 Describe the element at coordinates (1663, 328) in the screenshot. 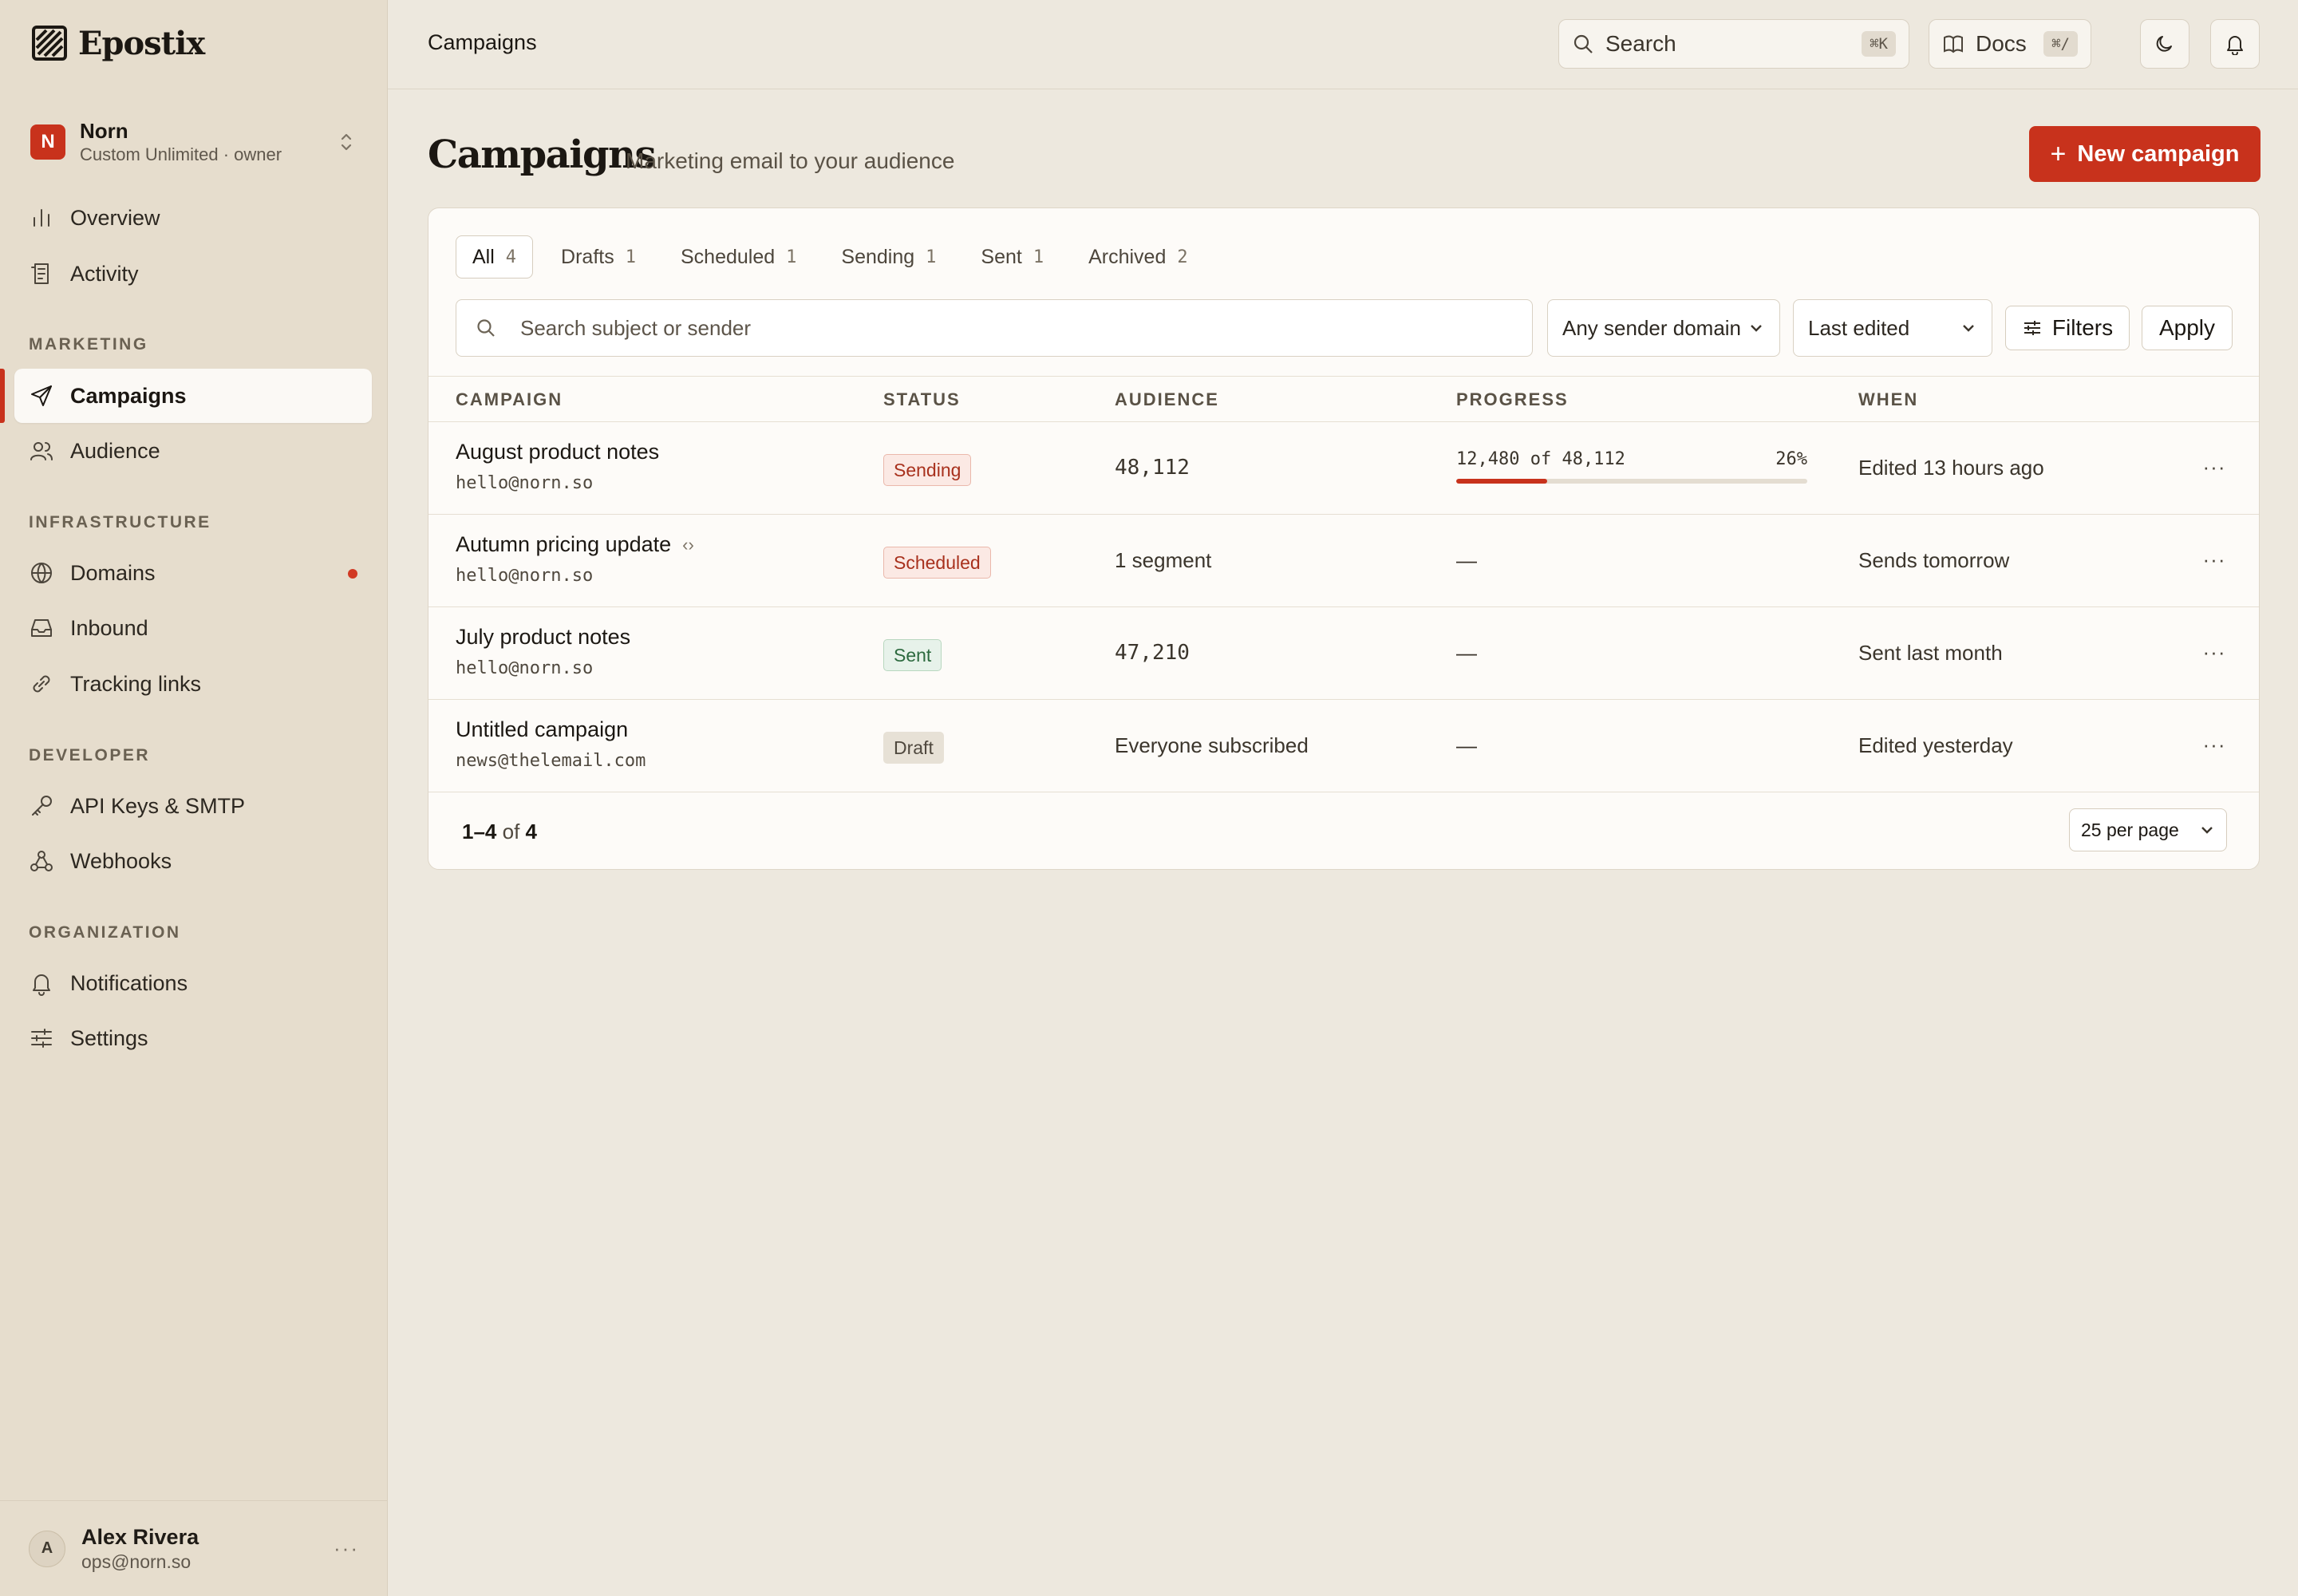

I see `sender-domain-select: Any sender domain` at that location.